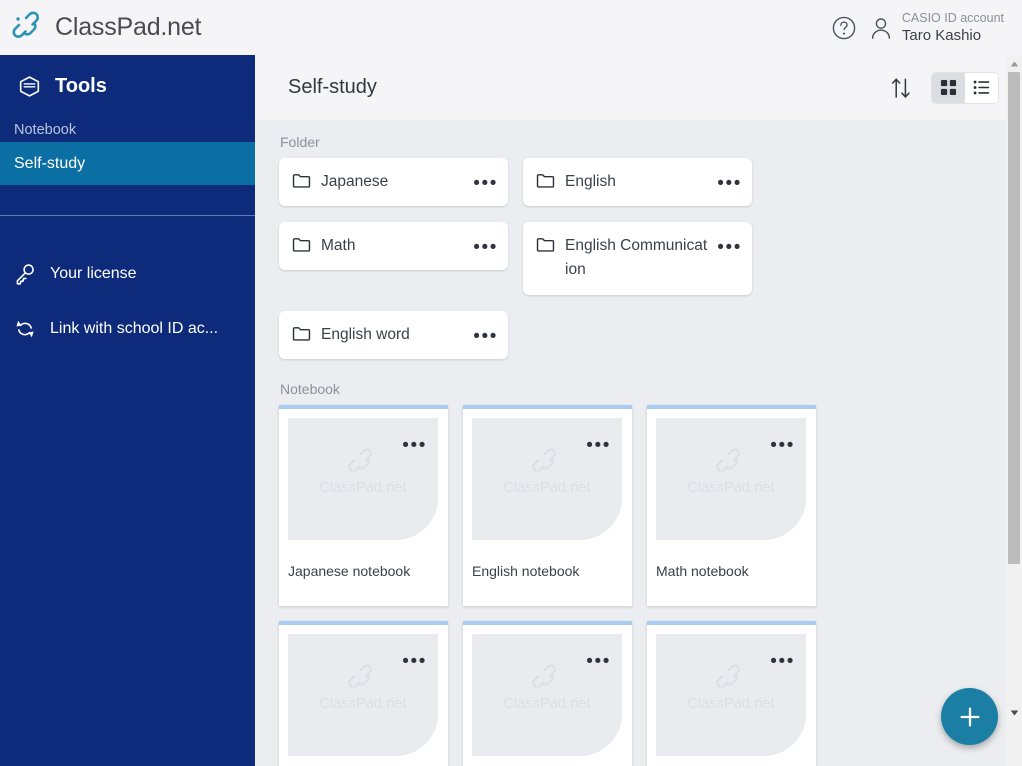  What do you see at coordinates (702, 571) in the screenshot?
I see `notebook-name: Math notebook` at bounding box center [702, 571].